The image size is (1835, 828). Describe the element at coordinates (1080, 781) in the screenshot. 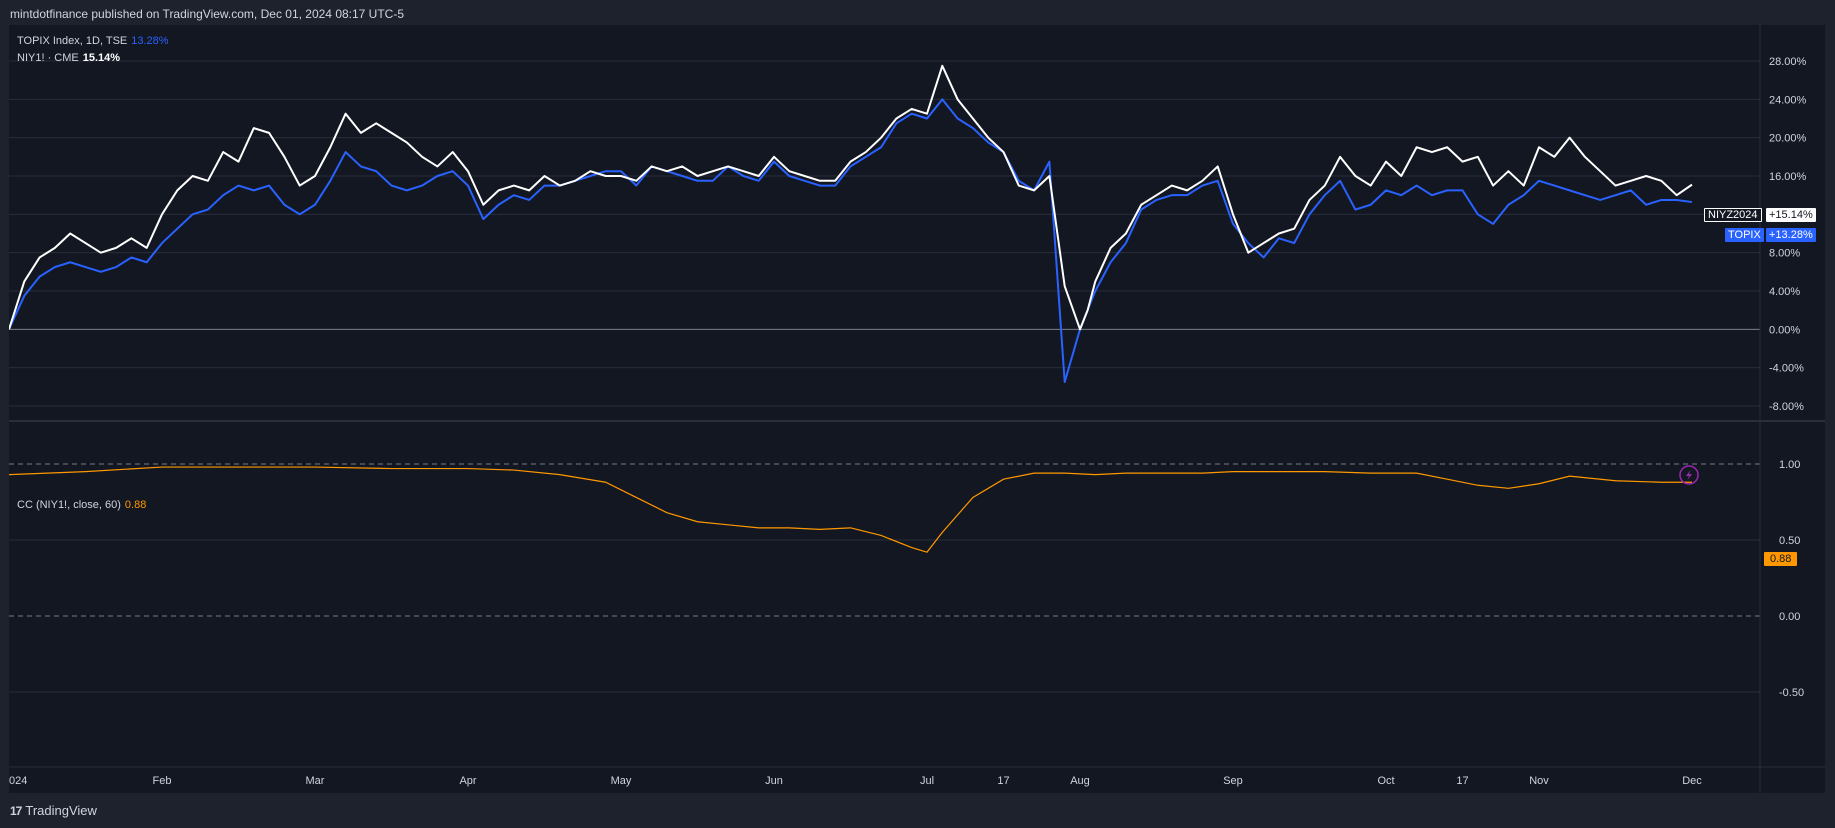

I see `x-tick-label: Aug` at that location.